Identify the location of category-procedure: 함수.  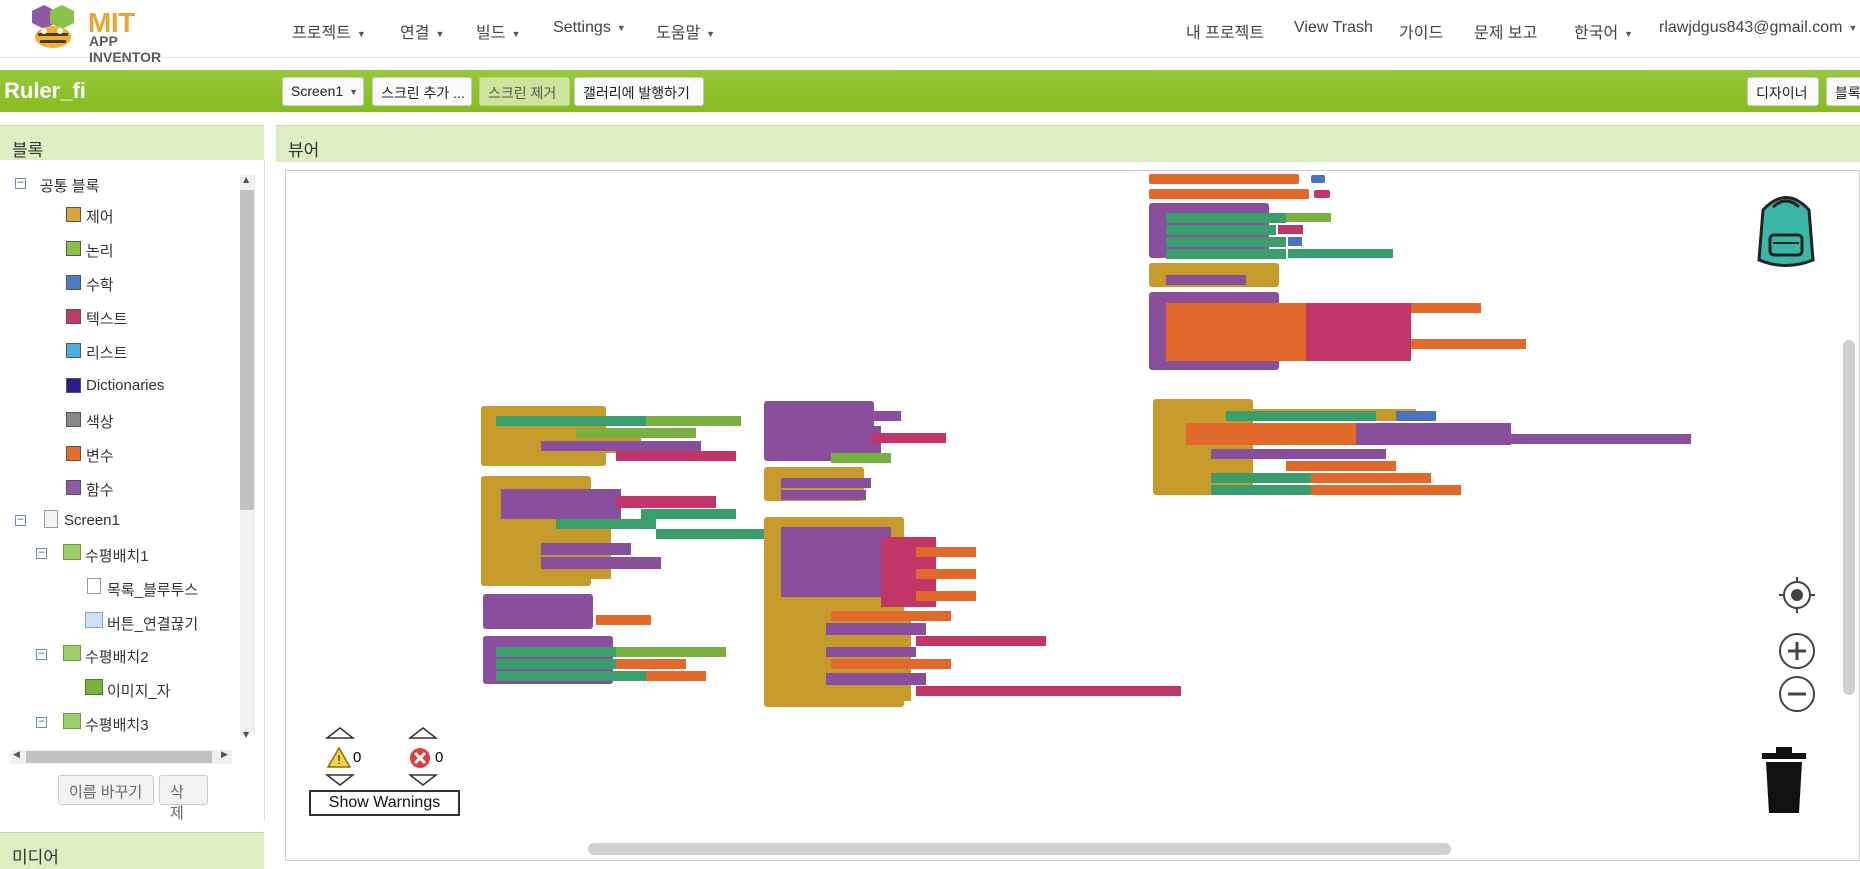
(100, 489).